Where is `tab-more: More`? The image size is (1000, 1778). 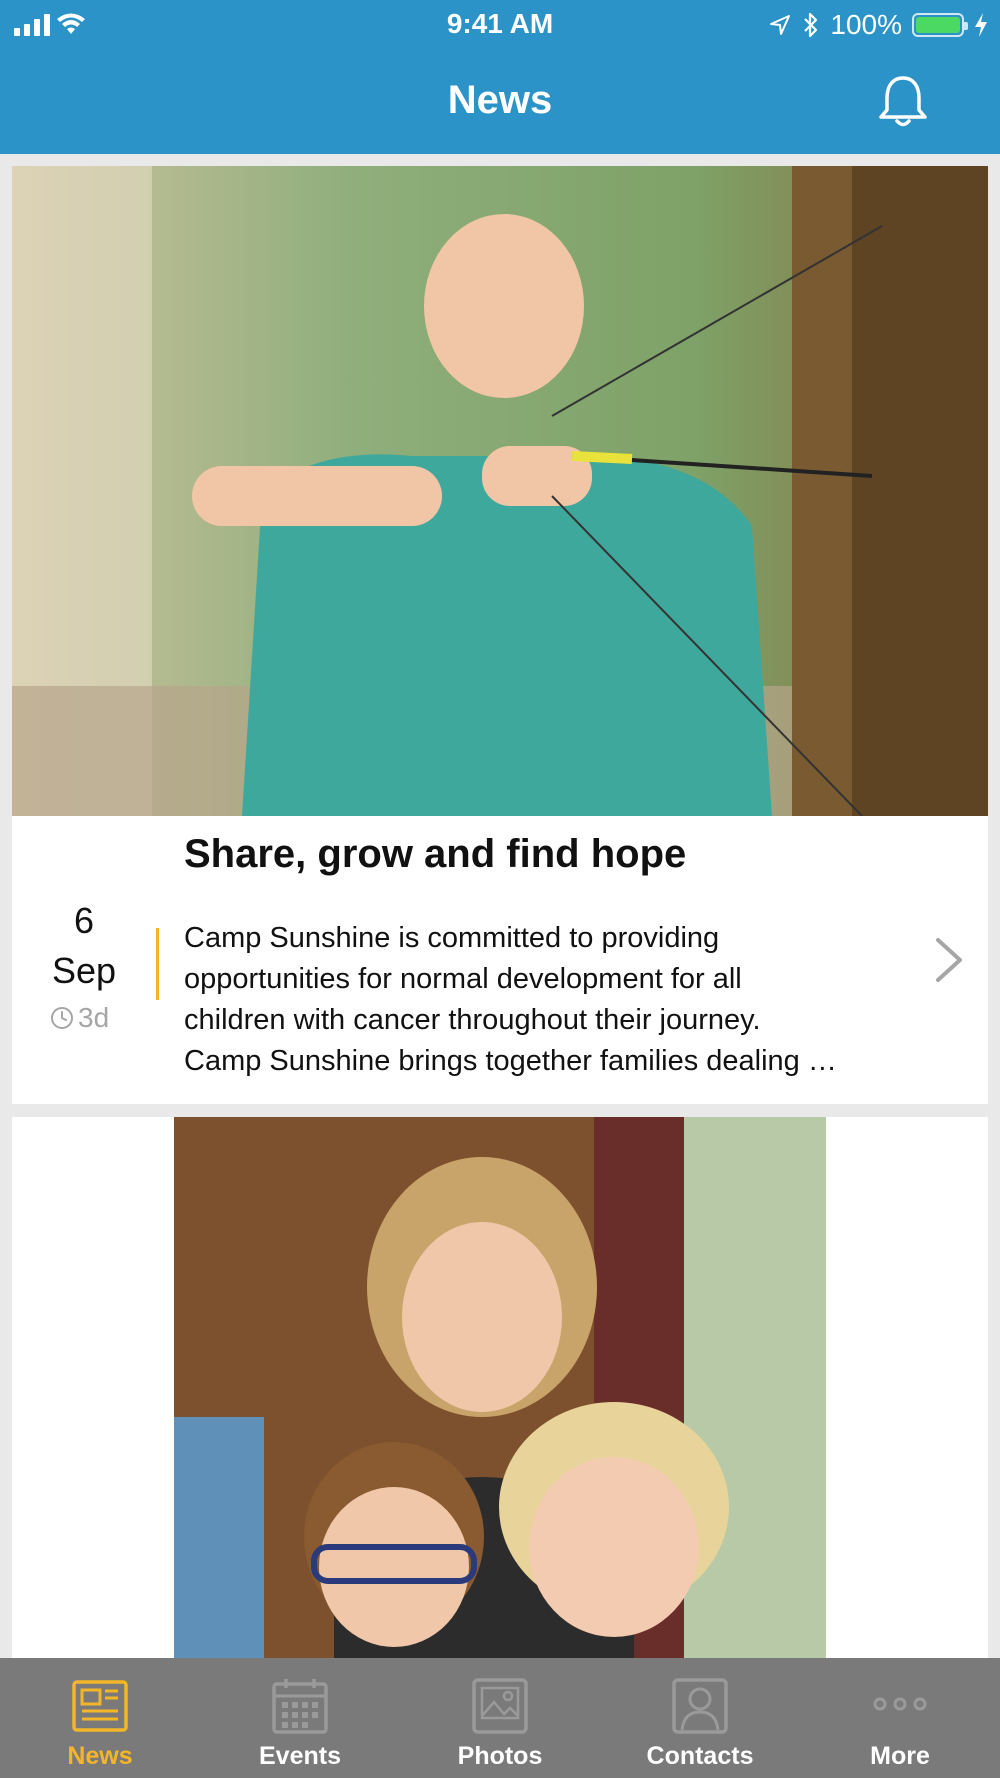
tab-more: More is located at coordinates (900, 1718).